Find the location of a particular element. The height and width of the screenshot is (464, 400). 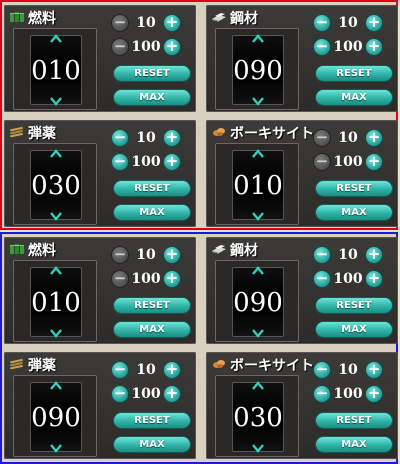

resource-panel: 弾薬 090 − 10 + − 100 + RESET MAX is located at coordinates (100, 405).